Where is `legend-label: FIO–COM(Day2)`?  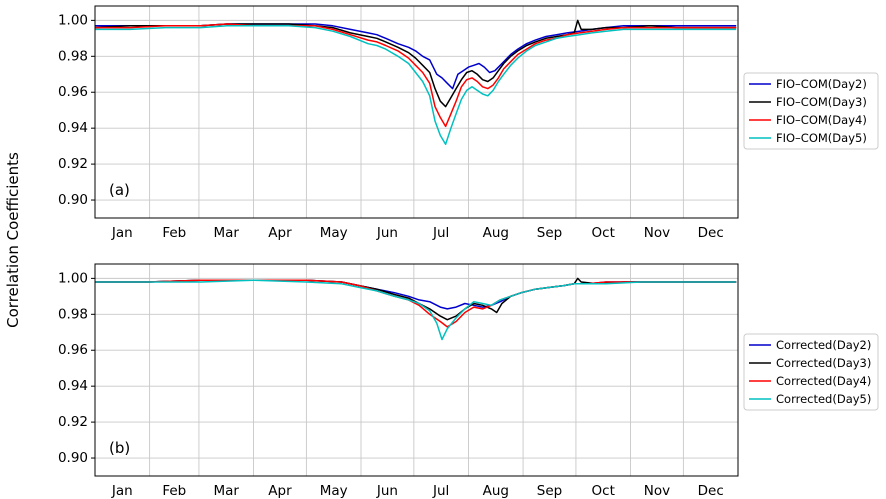
legend-label: FIO–COM(Day2) is located at coordinates (821, 84).